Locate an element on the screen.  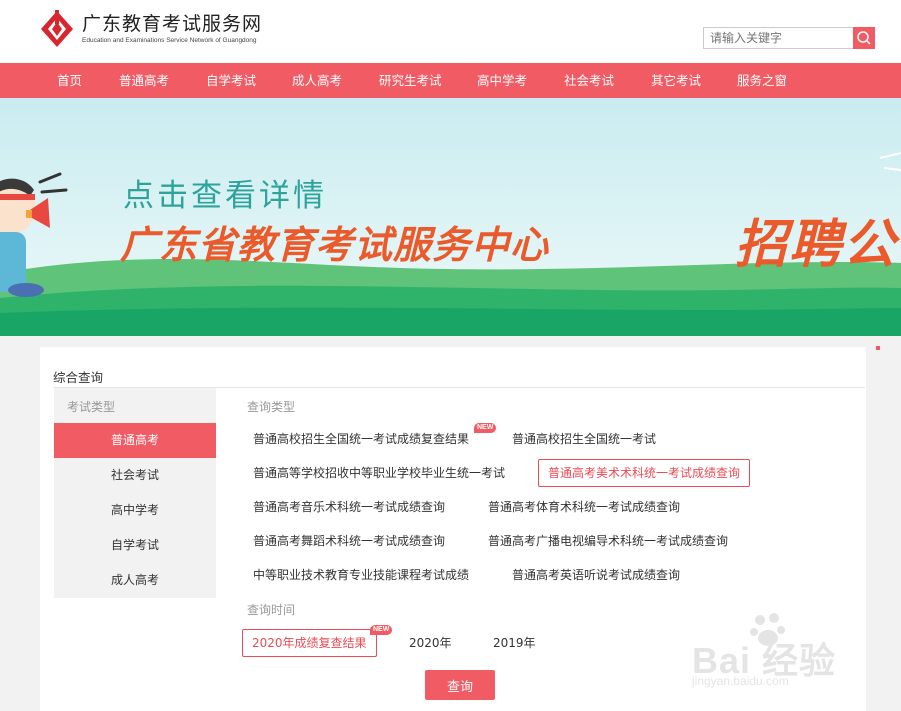
query-time-option: 2020年 is located at coordinates (430, 643).